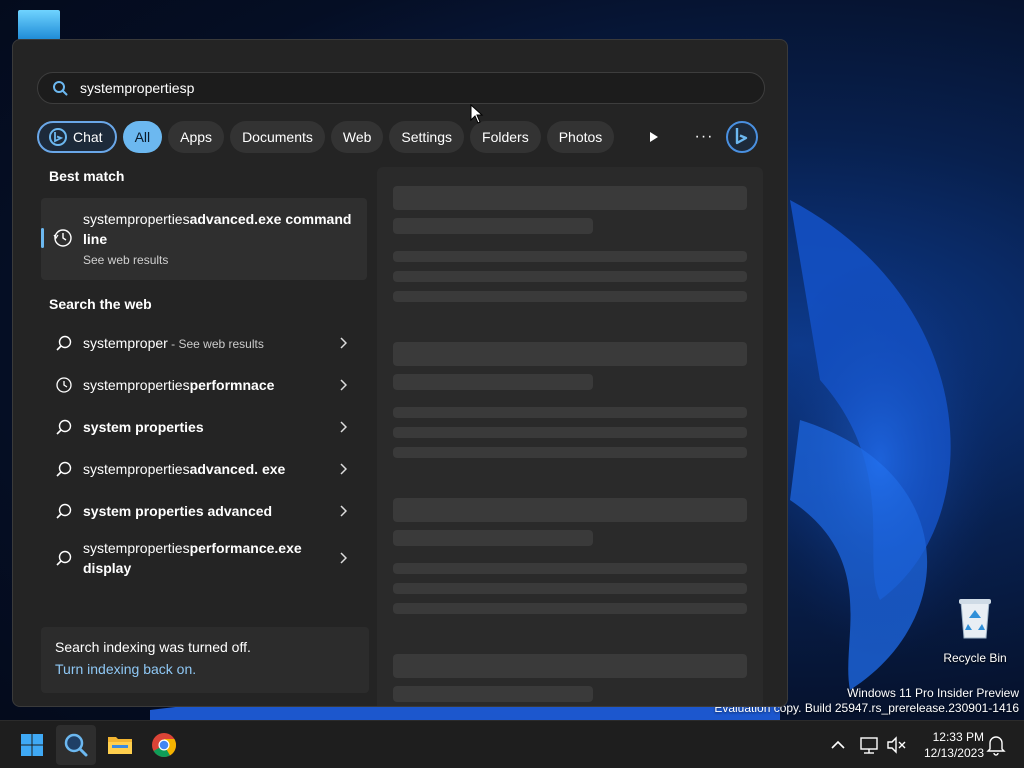 Image resolution: width=1024 pixels, height=768 pixels. I want to click on text-bold: system properties, so click(143, 427).